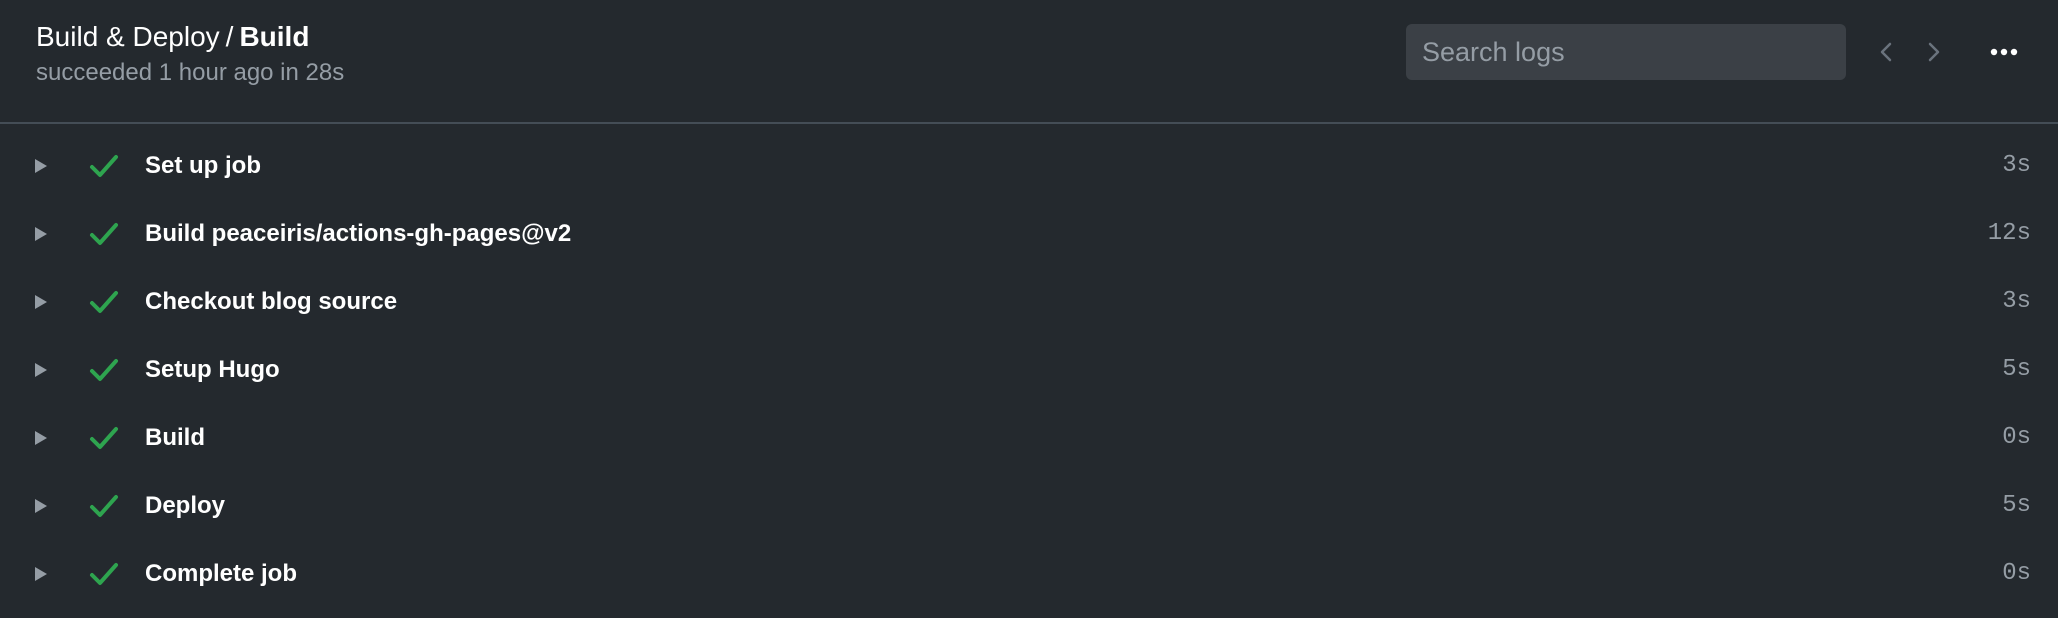  I want to click on step-row: Deploy 5s, so click(1029, 506).